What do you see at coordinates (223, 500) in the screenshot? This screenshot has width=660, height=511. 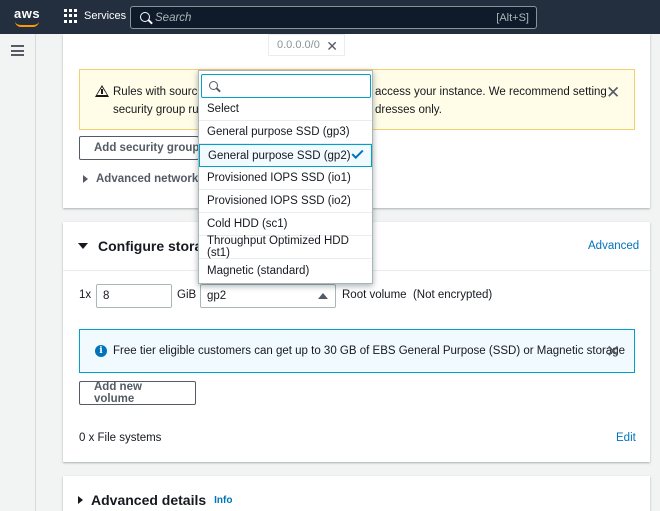 I see `advanced-details-info-link: Info` at bounding box center [223, 500].